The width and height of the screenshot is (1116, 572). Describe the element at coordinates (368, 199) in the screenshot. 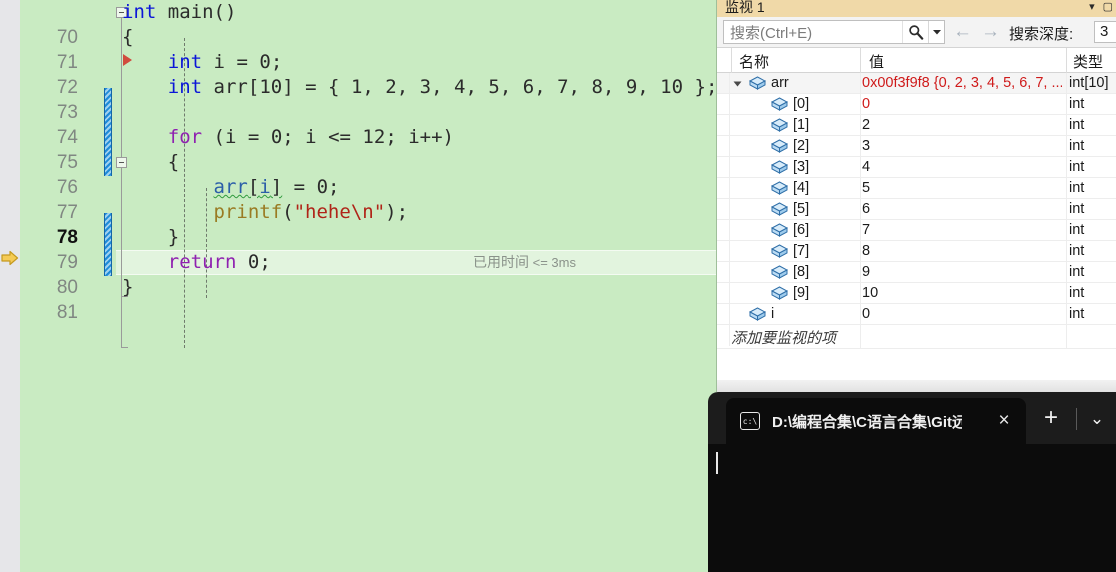

I see `code-line: 77 arr[i] = 0;` at that location.